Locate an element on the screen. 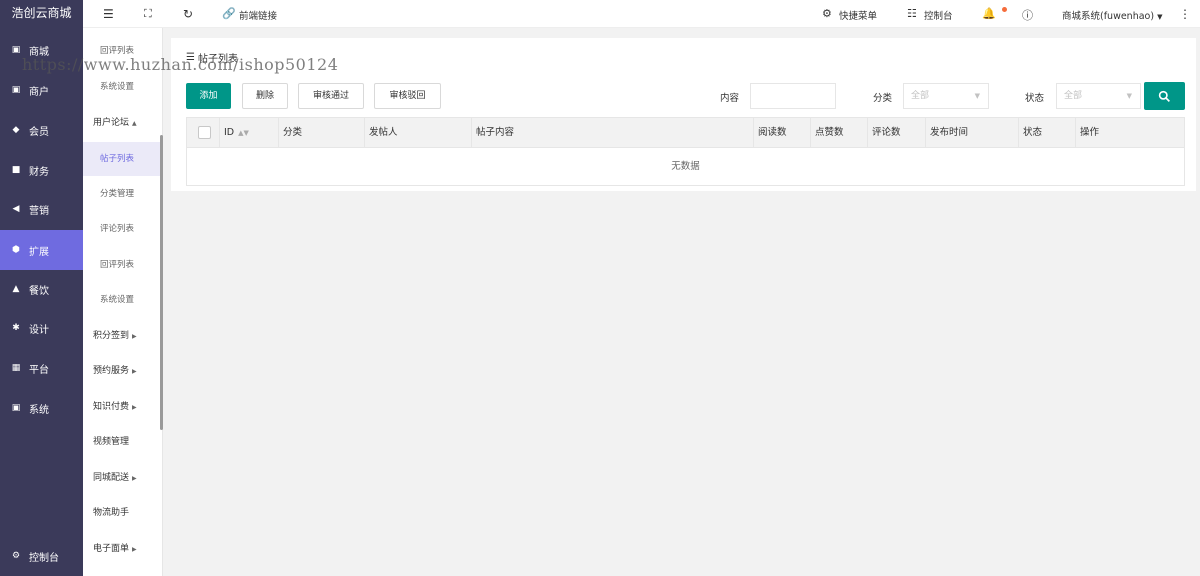 This screenshot has height=576, width=1200. dining-icon: ▲ is located at coordinates (16, 289).